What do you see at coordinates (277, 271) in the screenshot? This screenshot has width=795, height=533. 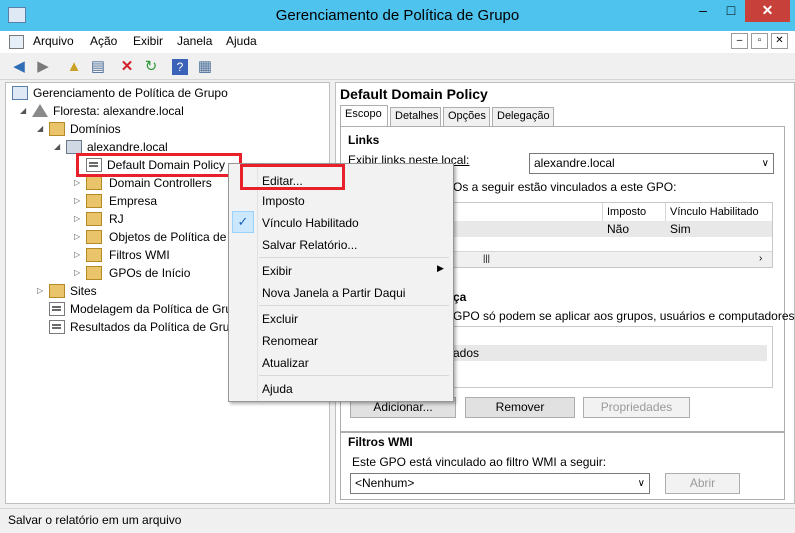 I see `menu-item-exibir: Exibir` at bounding box center [277, 271].